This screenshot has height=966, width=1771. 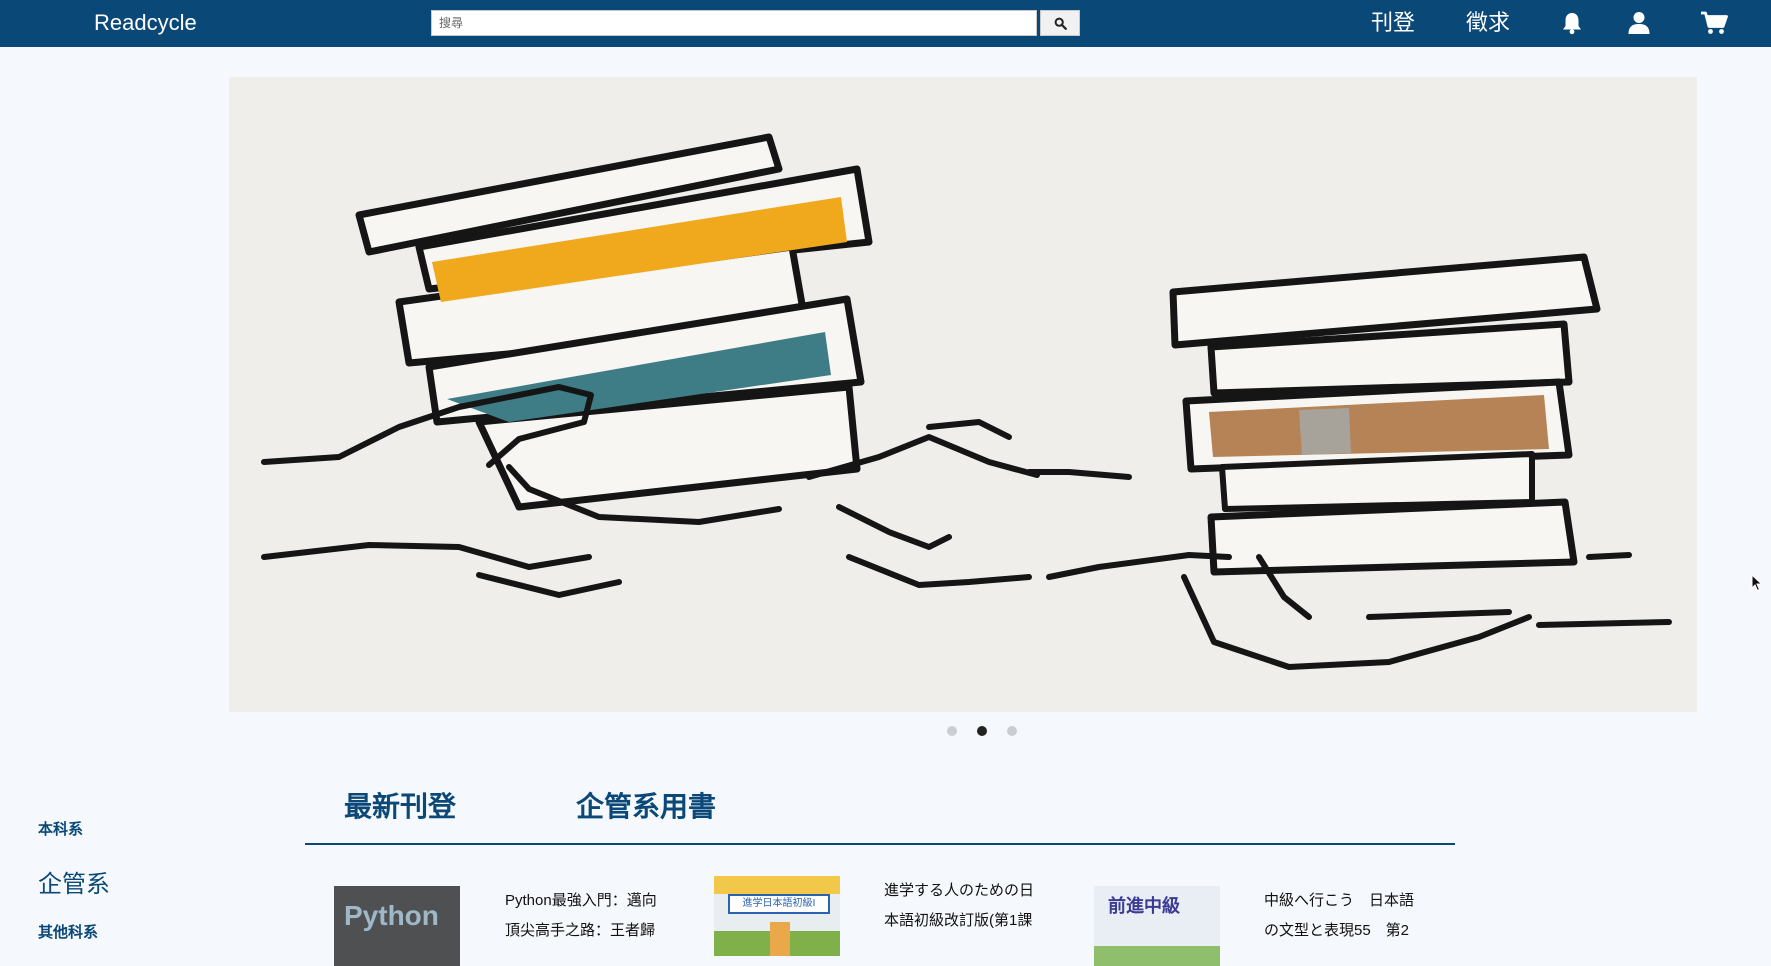 I want to click on search-icon, so click(x=1060, y=23).